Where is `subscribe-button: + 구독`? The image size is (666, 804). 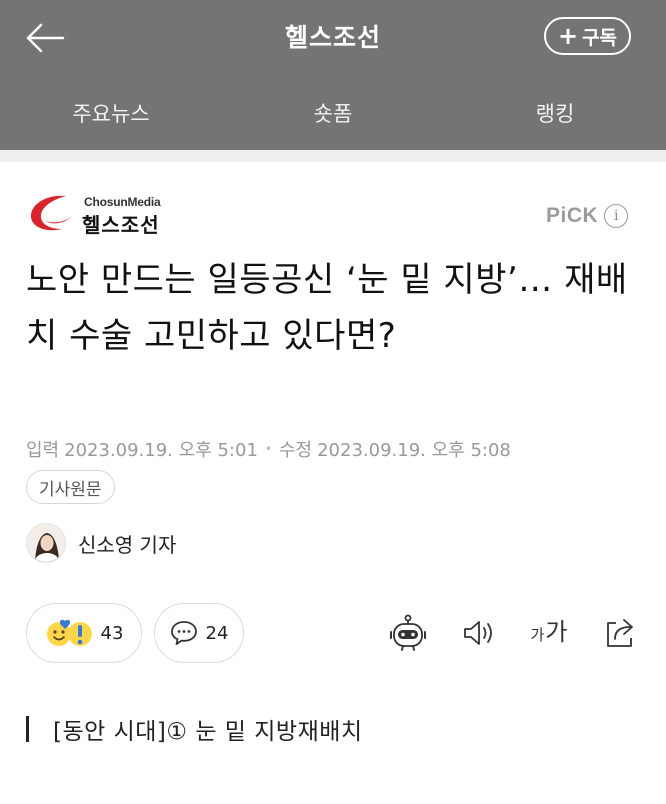
subscribe-button: + 구독 is located at coordinates (587, 36).